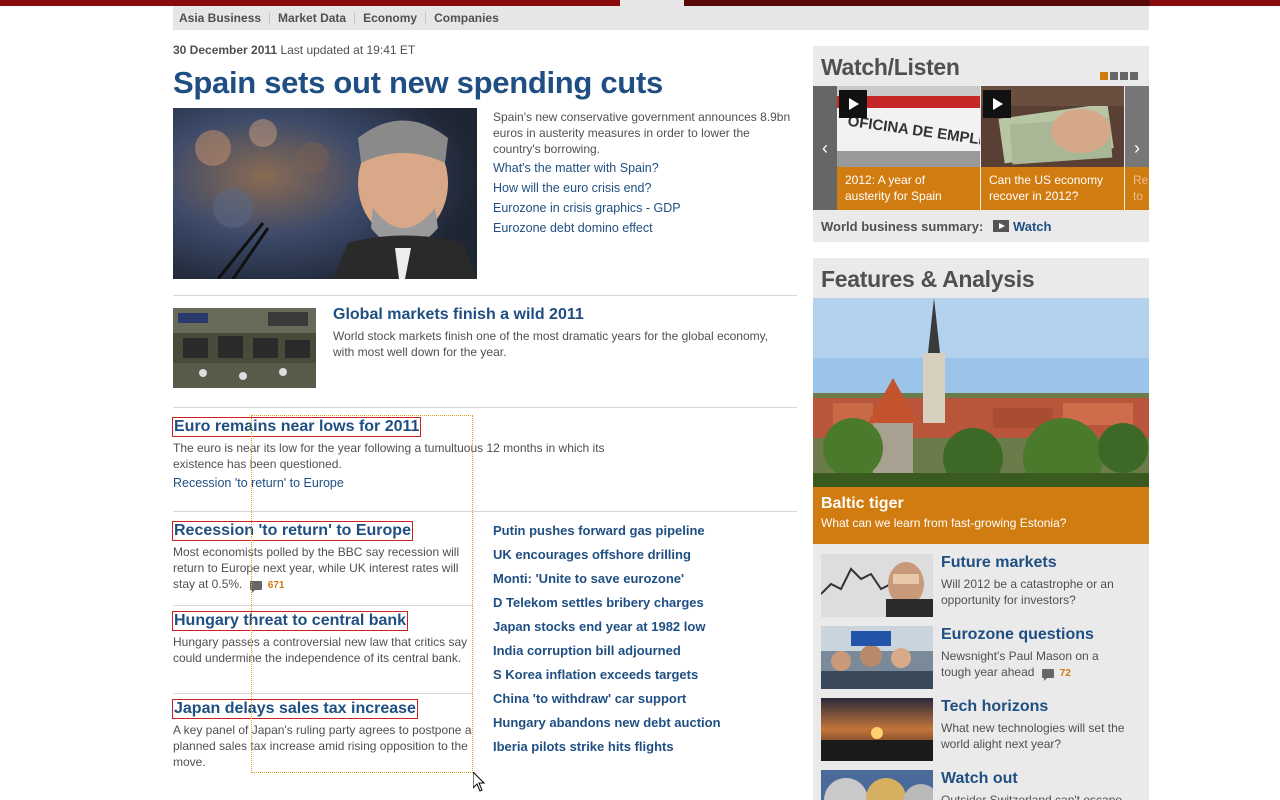 The height and width of the screenshot is (800, 1280). Describe the element at coordinates (1052, 148) in the screenshot. I see `video-card: Can the US economy recover in 2012?` at that location.